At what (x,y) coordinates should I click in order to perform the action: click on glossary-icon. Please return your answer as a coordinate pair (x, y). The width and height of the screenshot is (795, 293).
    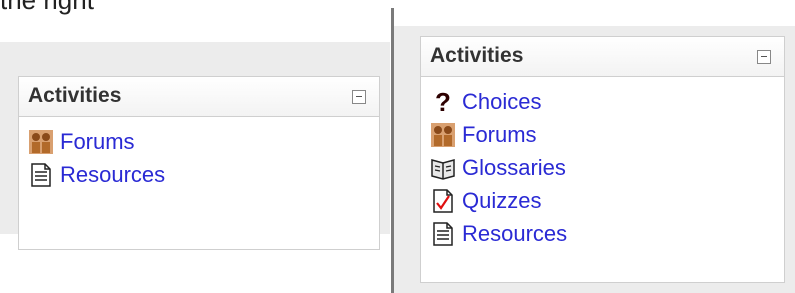
    Looking at the image, I should click on (443, 169).